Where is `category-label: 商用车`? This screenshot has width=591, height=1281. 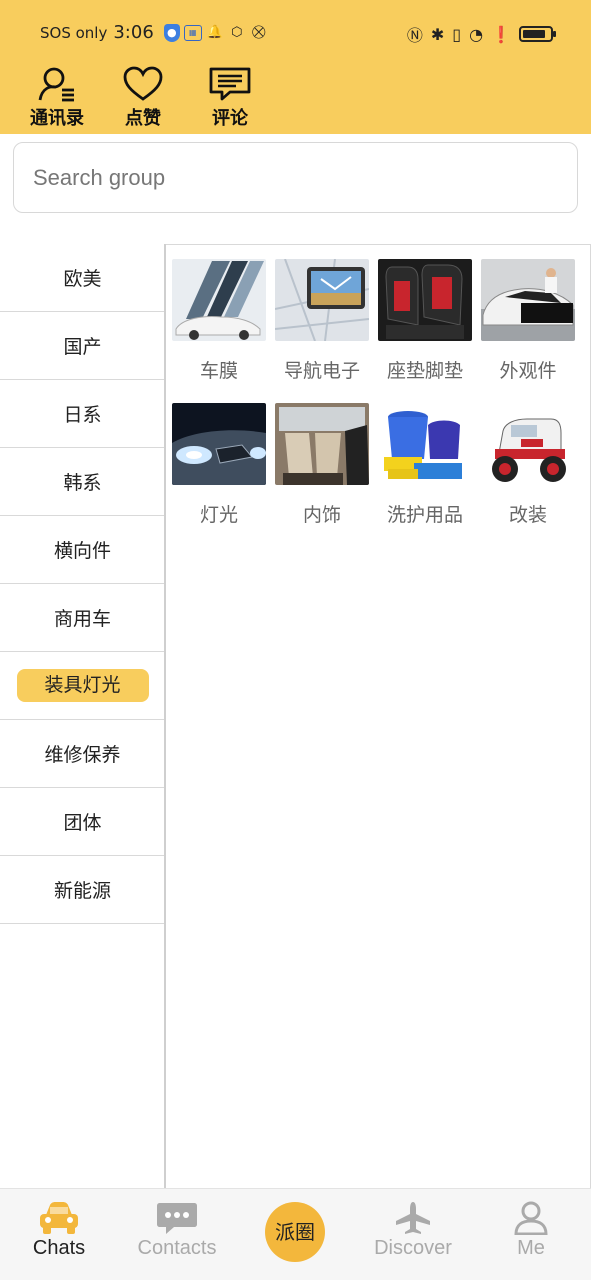
category-label: 商用车 is located at coordinates (82, 619).